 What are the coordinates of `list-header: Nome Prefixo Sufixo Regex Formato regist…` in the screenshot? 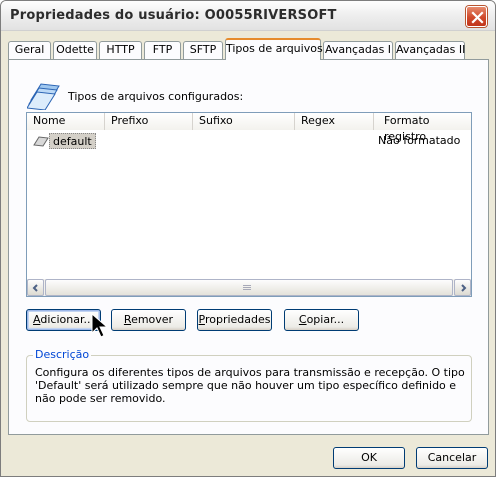 It's located at (249, 128).